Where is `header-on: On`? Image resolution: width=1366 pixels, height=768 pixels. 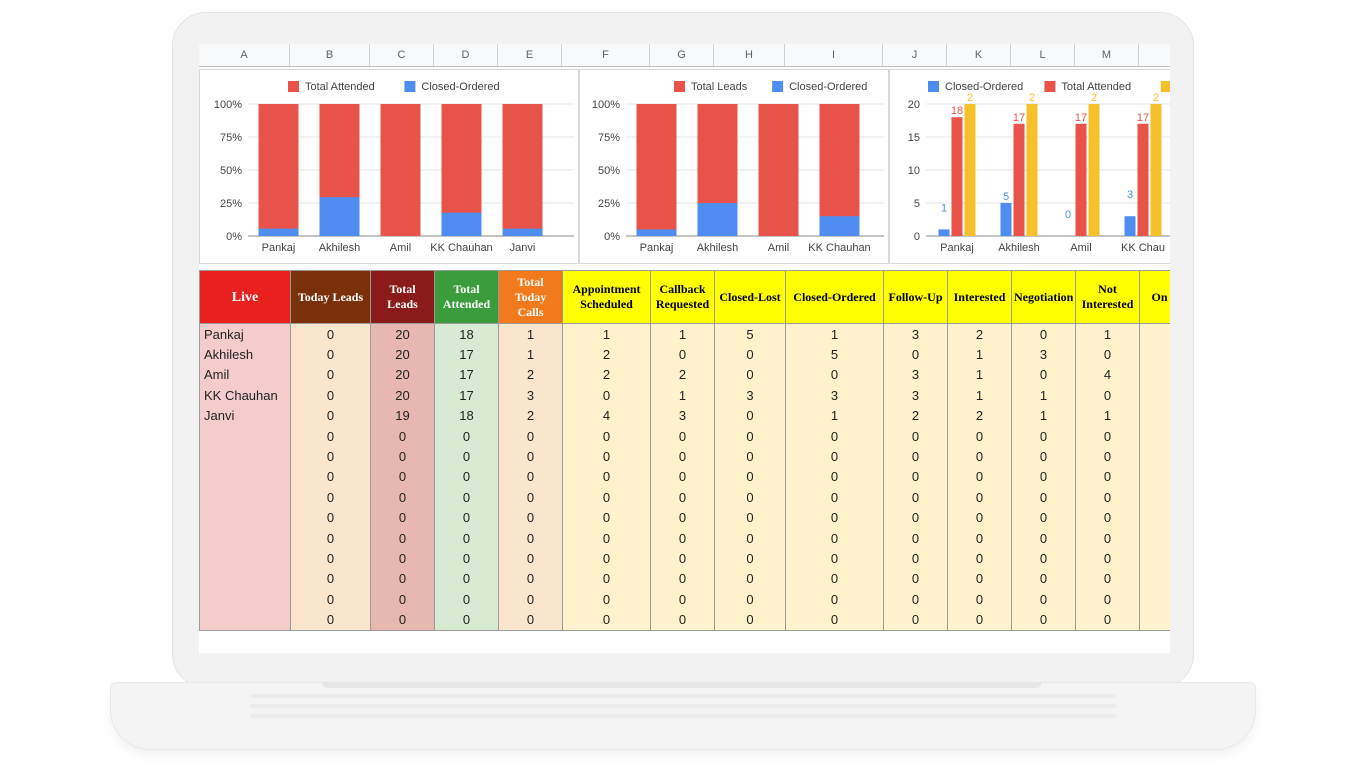
header-on: On is located at coordinates (1154, 297).